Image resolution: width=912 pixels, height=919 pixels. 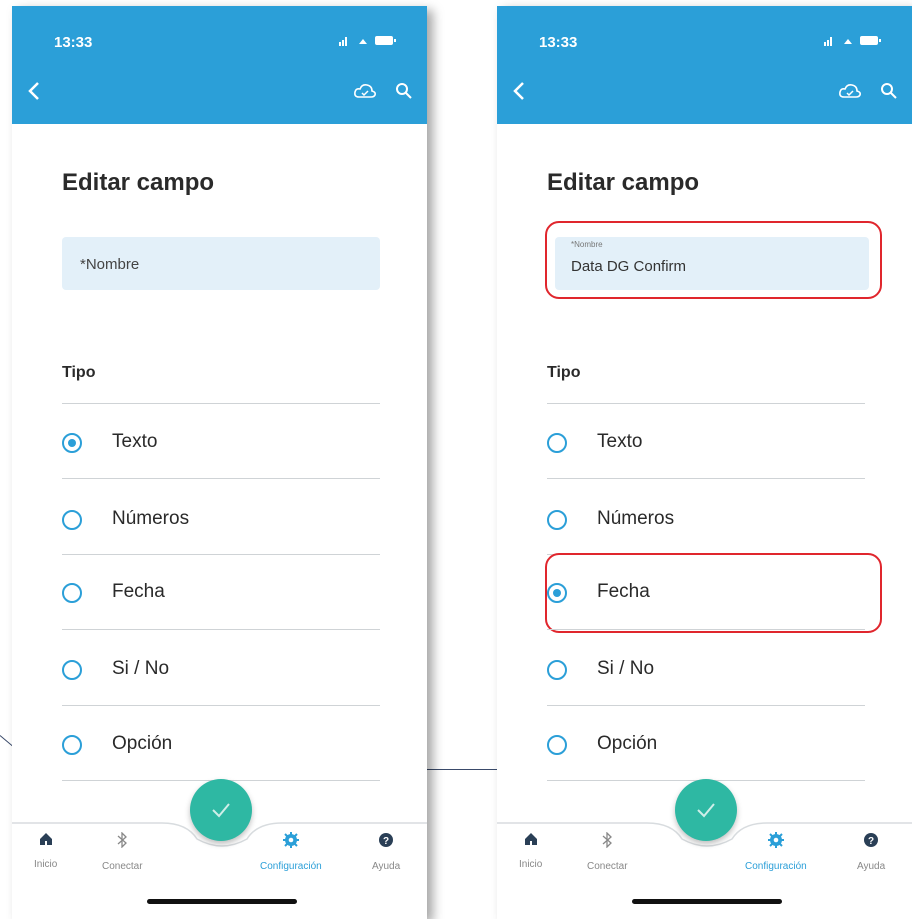 What do you see at coordinates (221, 594) in the screenshot?
I see `radio-option-fecha: Fecha` at bounding box center [221, 594].